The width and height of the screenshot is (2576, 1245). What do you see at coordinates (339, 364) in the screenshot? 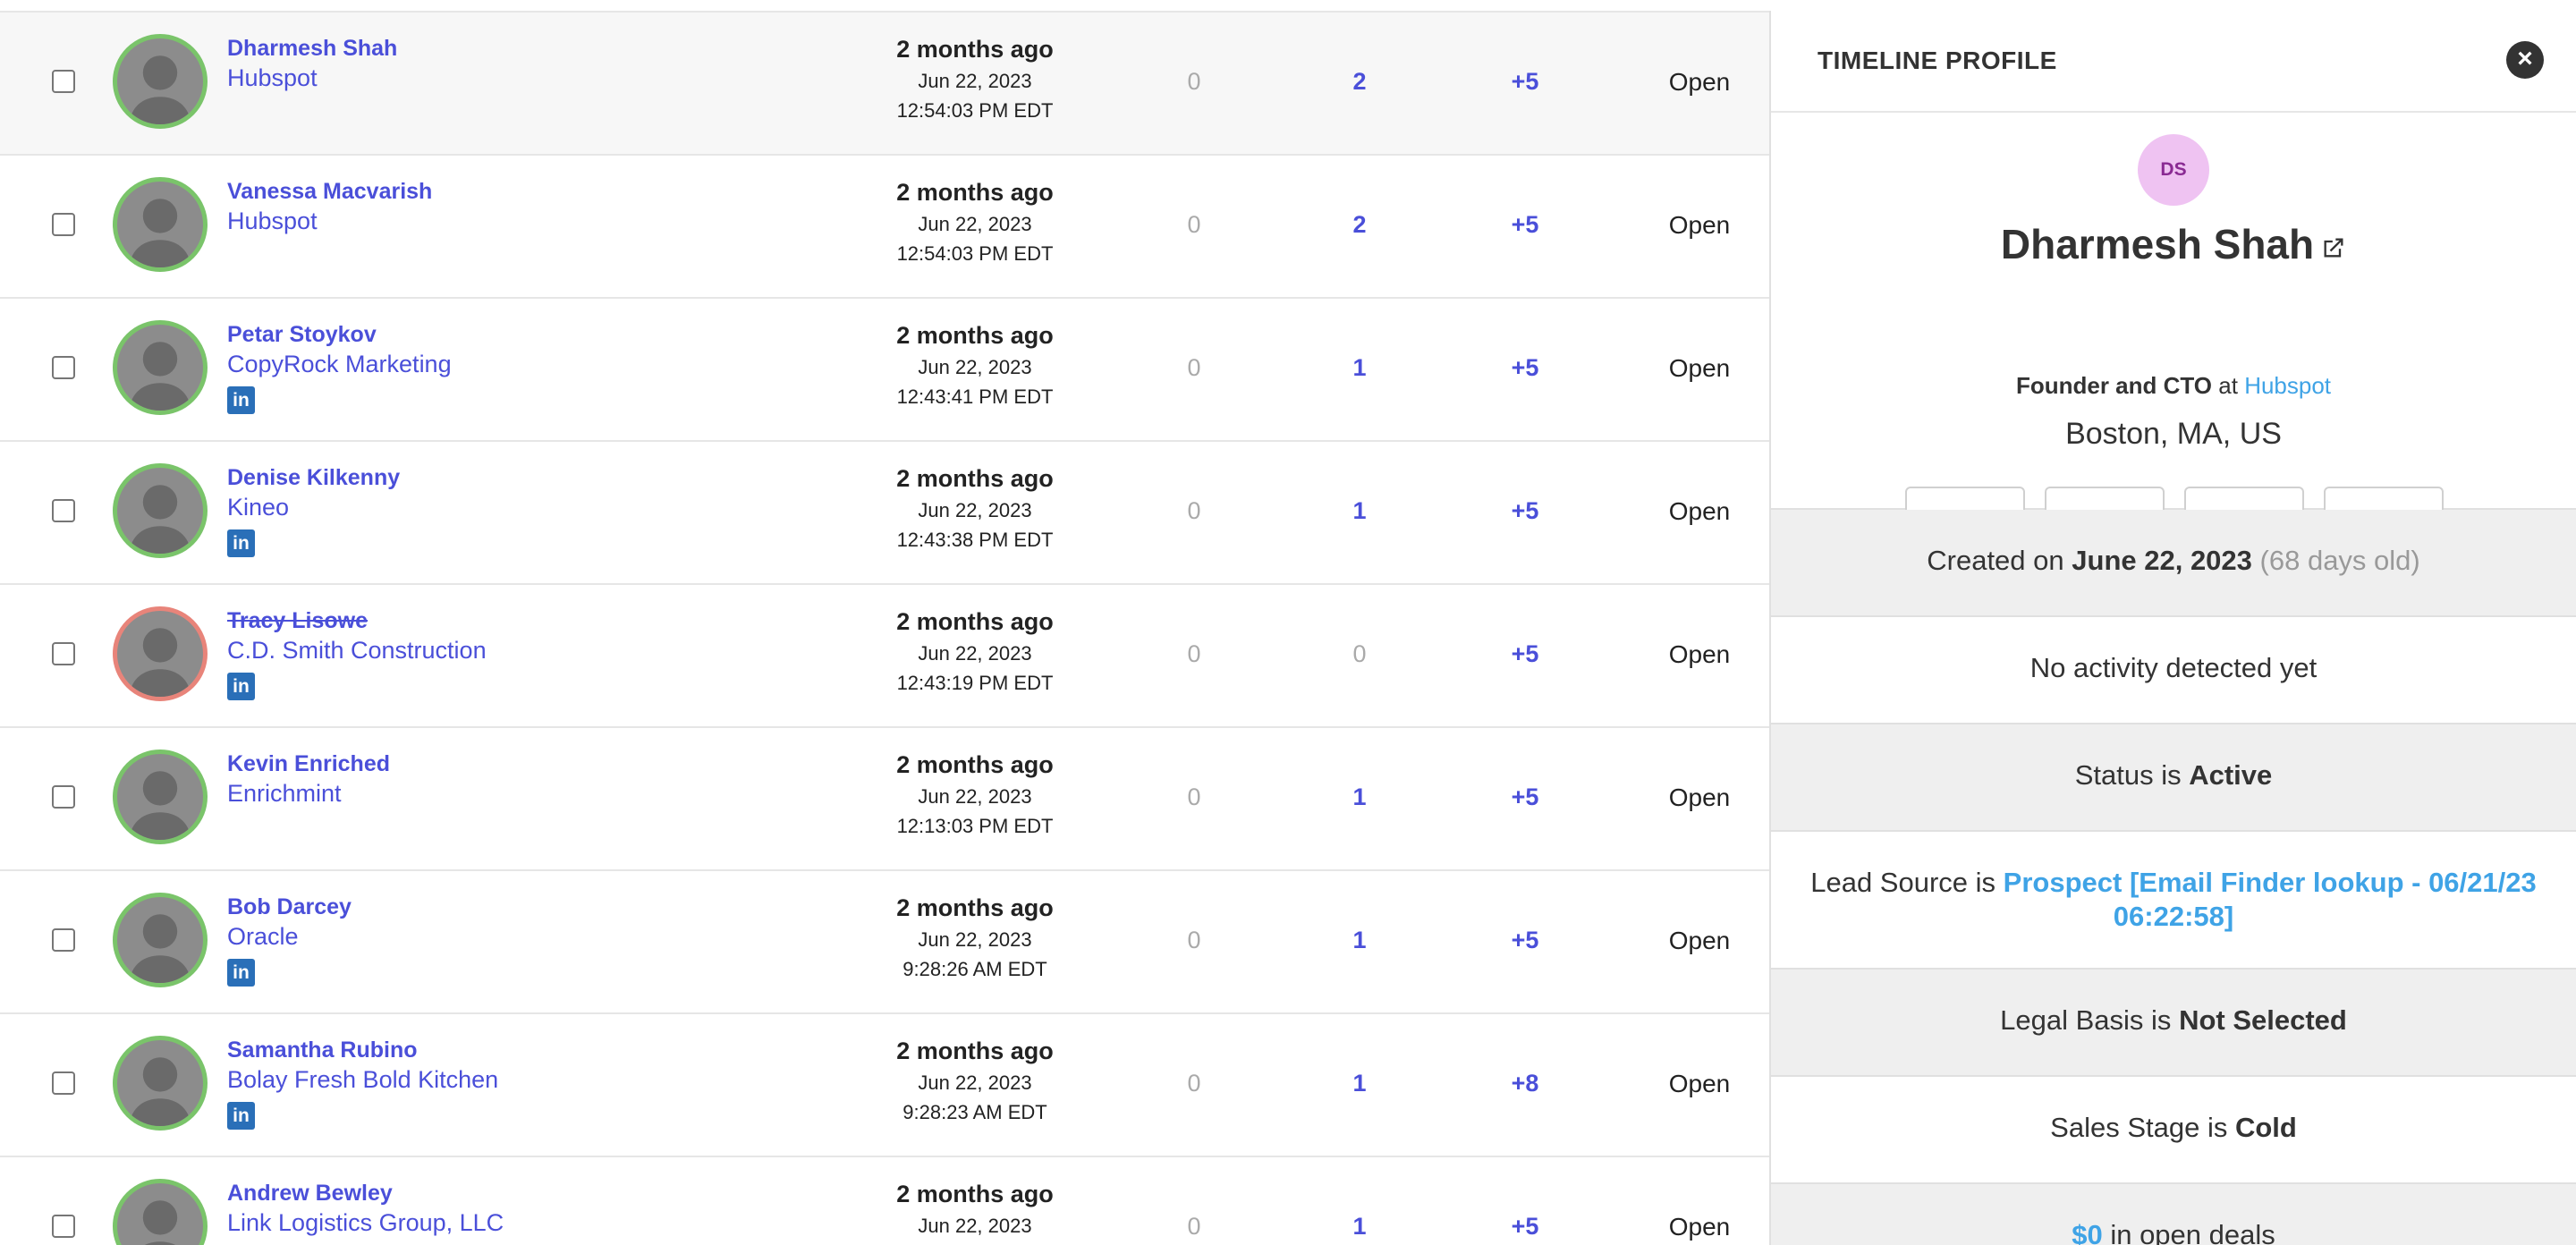
I see `company-link: CopyRock Marketing` at bounding box center [339, 364].